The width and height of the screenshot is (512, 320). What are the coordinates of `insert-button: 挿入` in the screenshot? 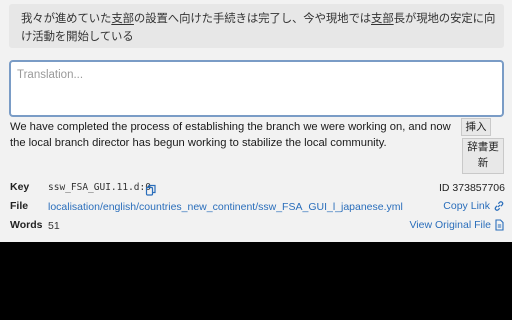 It's located at (476, 127).